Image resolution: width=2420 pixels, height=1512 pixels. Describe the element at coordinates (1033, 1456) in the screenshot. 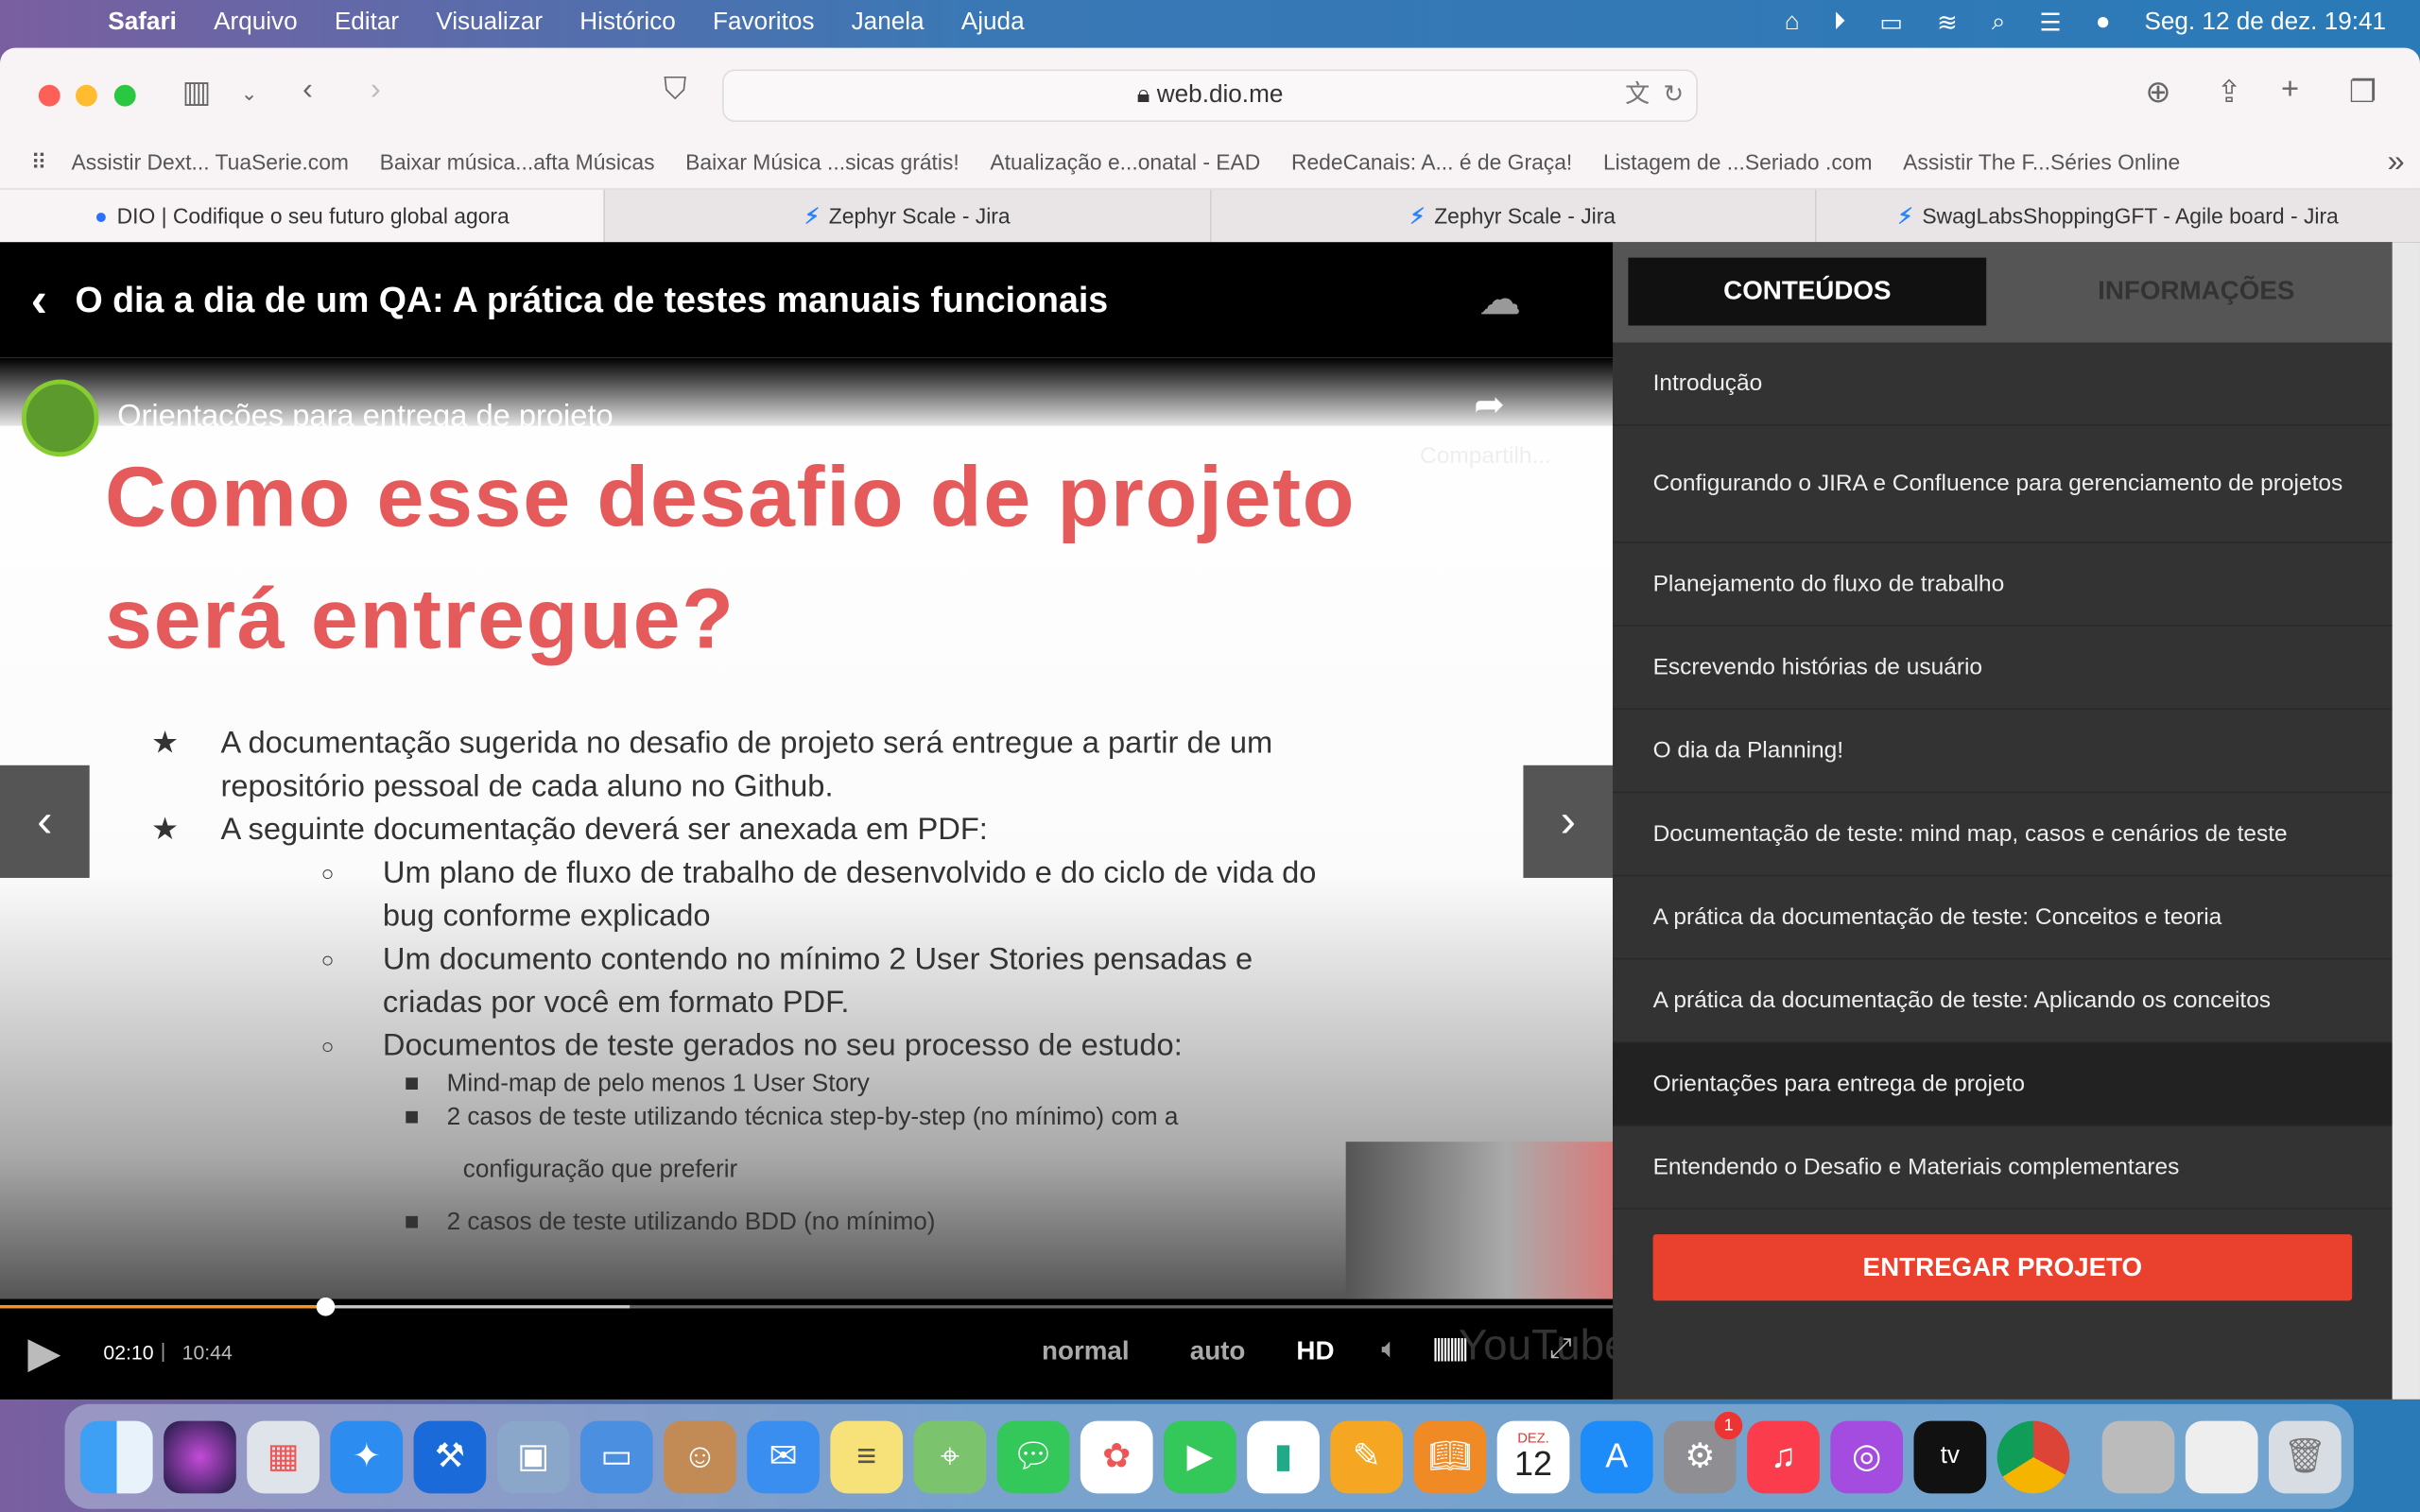

I see `messages-icon: 💬︎` at that location.